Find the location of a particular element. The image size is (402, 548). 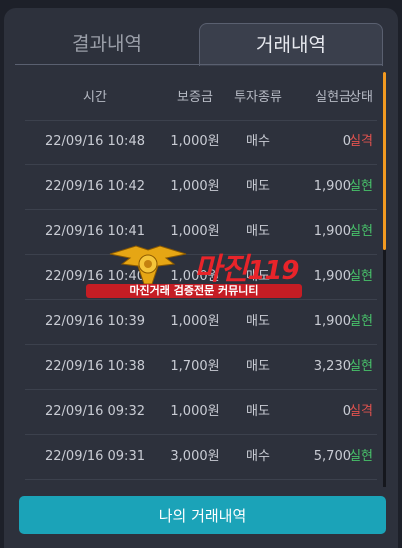

my-trades-button: 나의 거래내역 is located at coordinates (202, 515).